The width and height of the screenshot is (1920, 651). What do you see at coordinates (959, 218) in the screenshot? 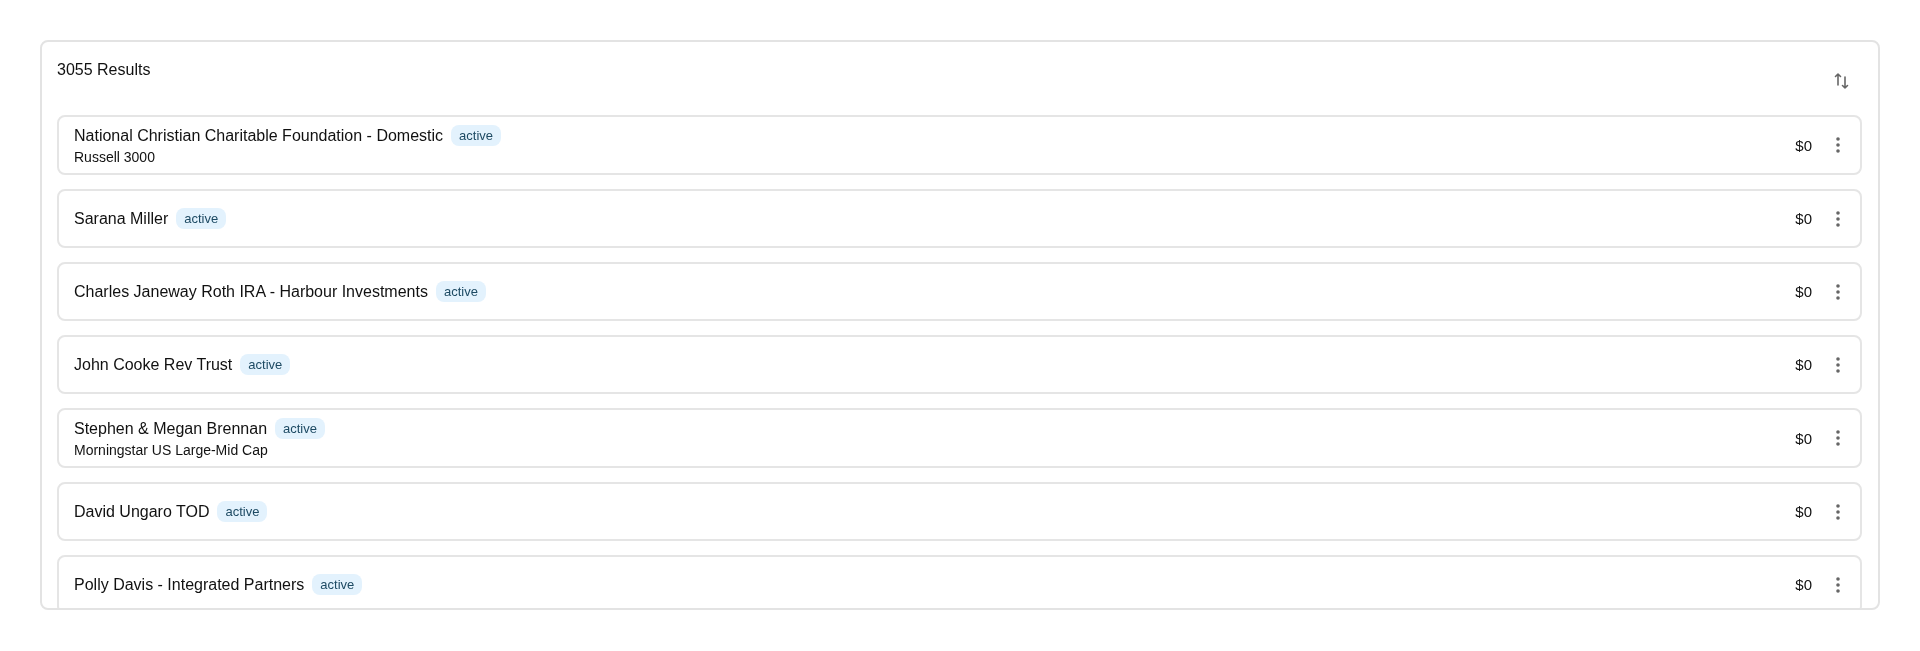
I see `account-row: Sarana Miller active $0` at bounding box center [959, 218].